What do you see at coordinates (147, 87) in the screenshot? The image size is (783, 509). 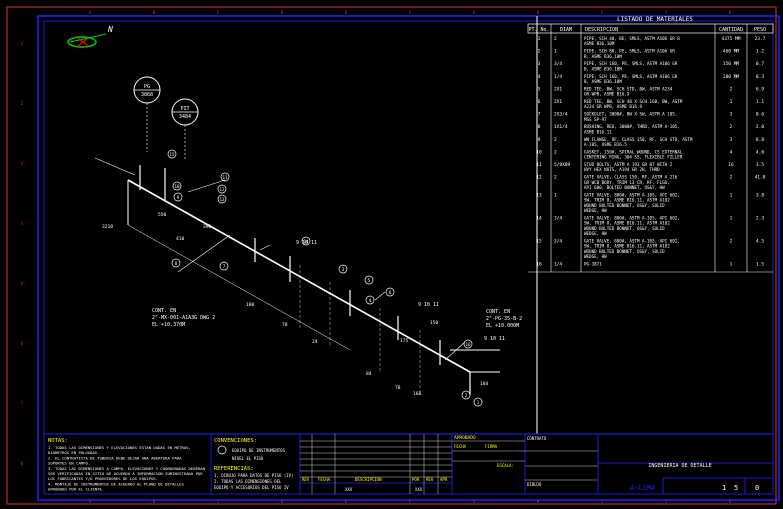 I see `instrument-1-tag: PG` at bounding box center [147, 87].